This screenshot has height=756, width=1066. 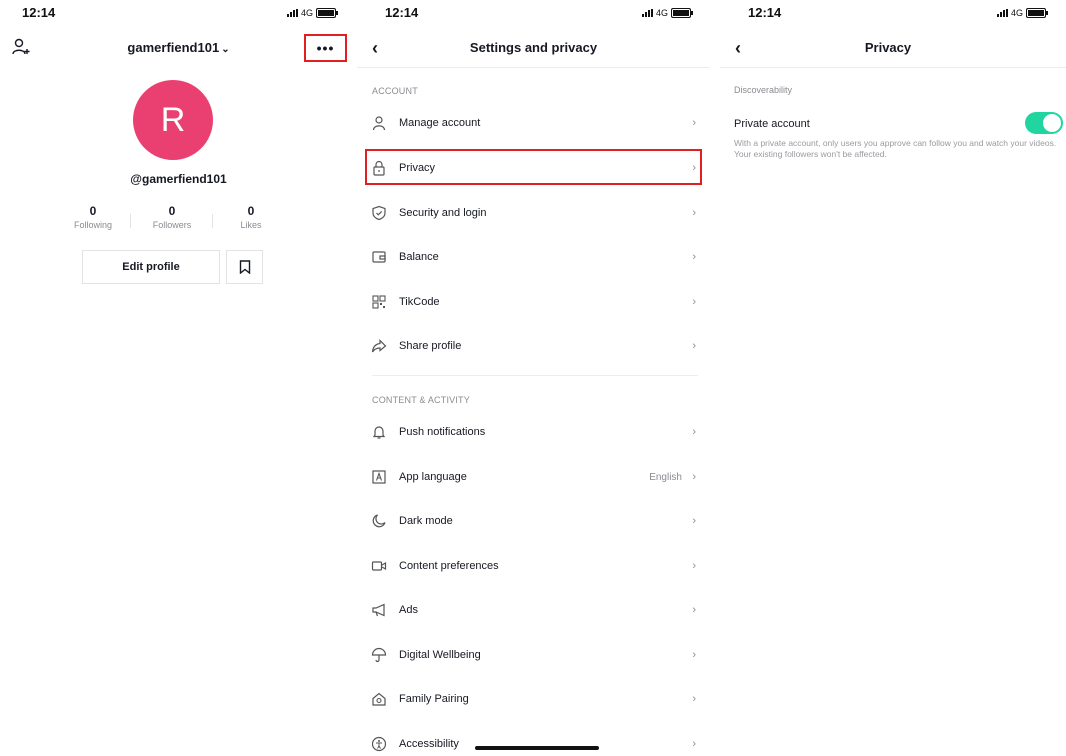 What do you see at coordinates (395, 91) in the screenshot?
I see `section-header-account: ACCOUNT` at bounding box center [395, 91].